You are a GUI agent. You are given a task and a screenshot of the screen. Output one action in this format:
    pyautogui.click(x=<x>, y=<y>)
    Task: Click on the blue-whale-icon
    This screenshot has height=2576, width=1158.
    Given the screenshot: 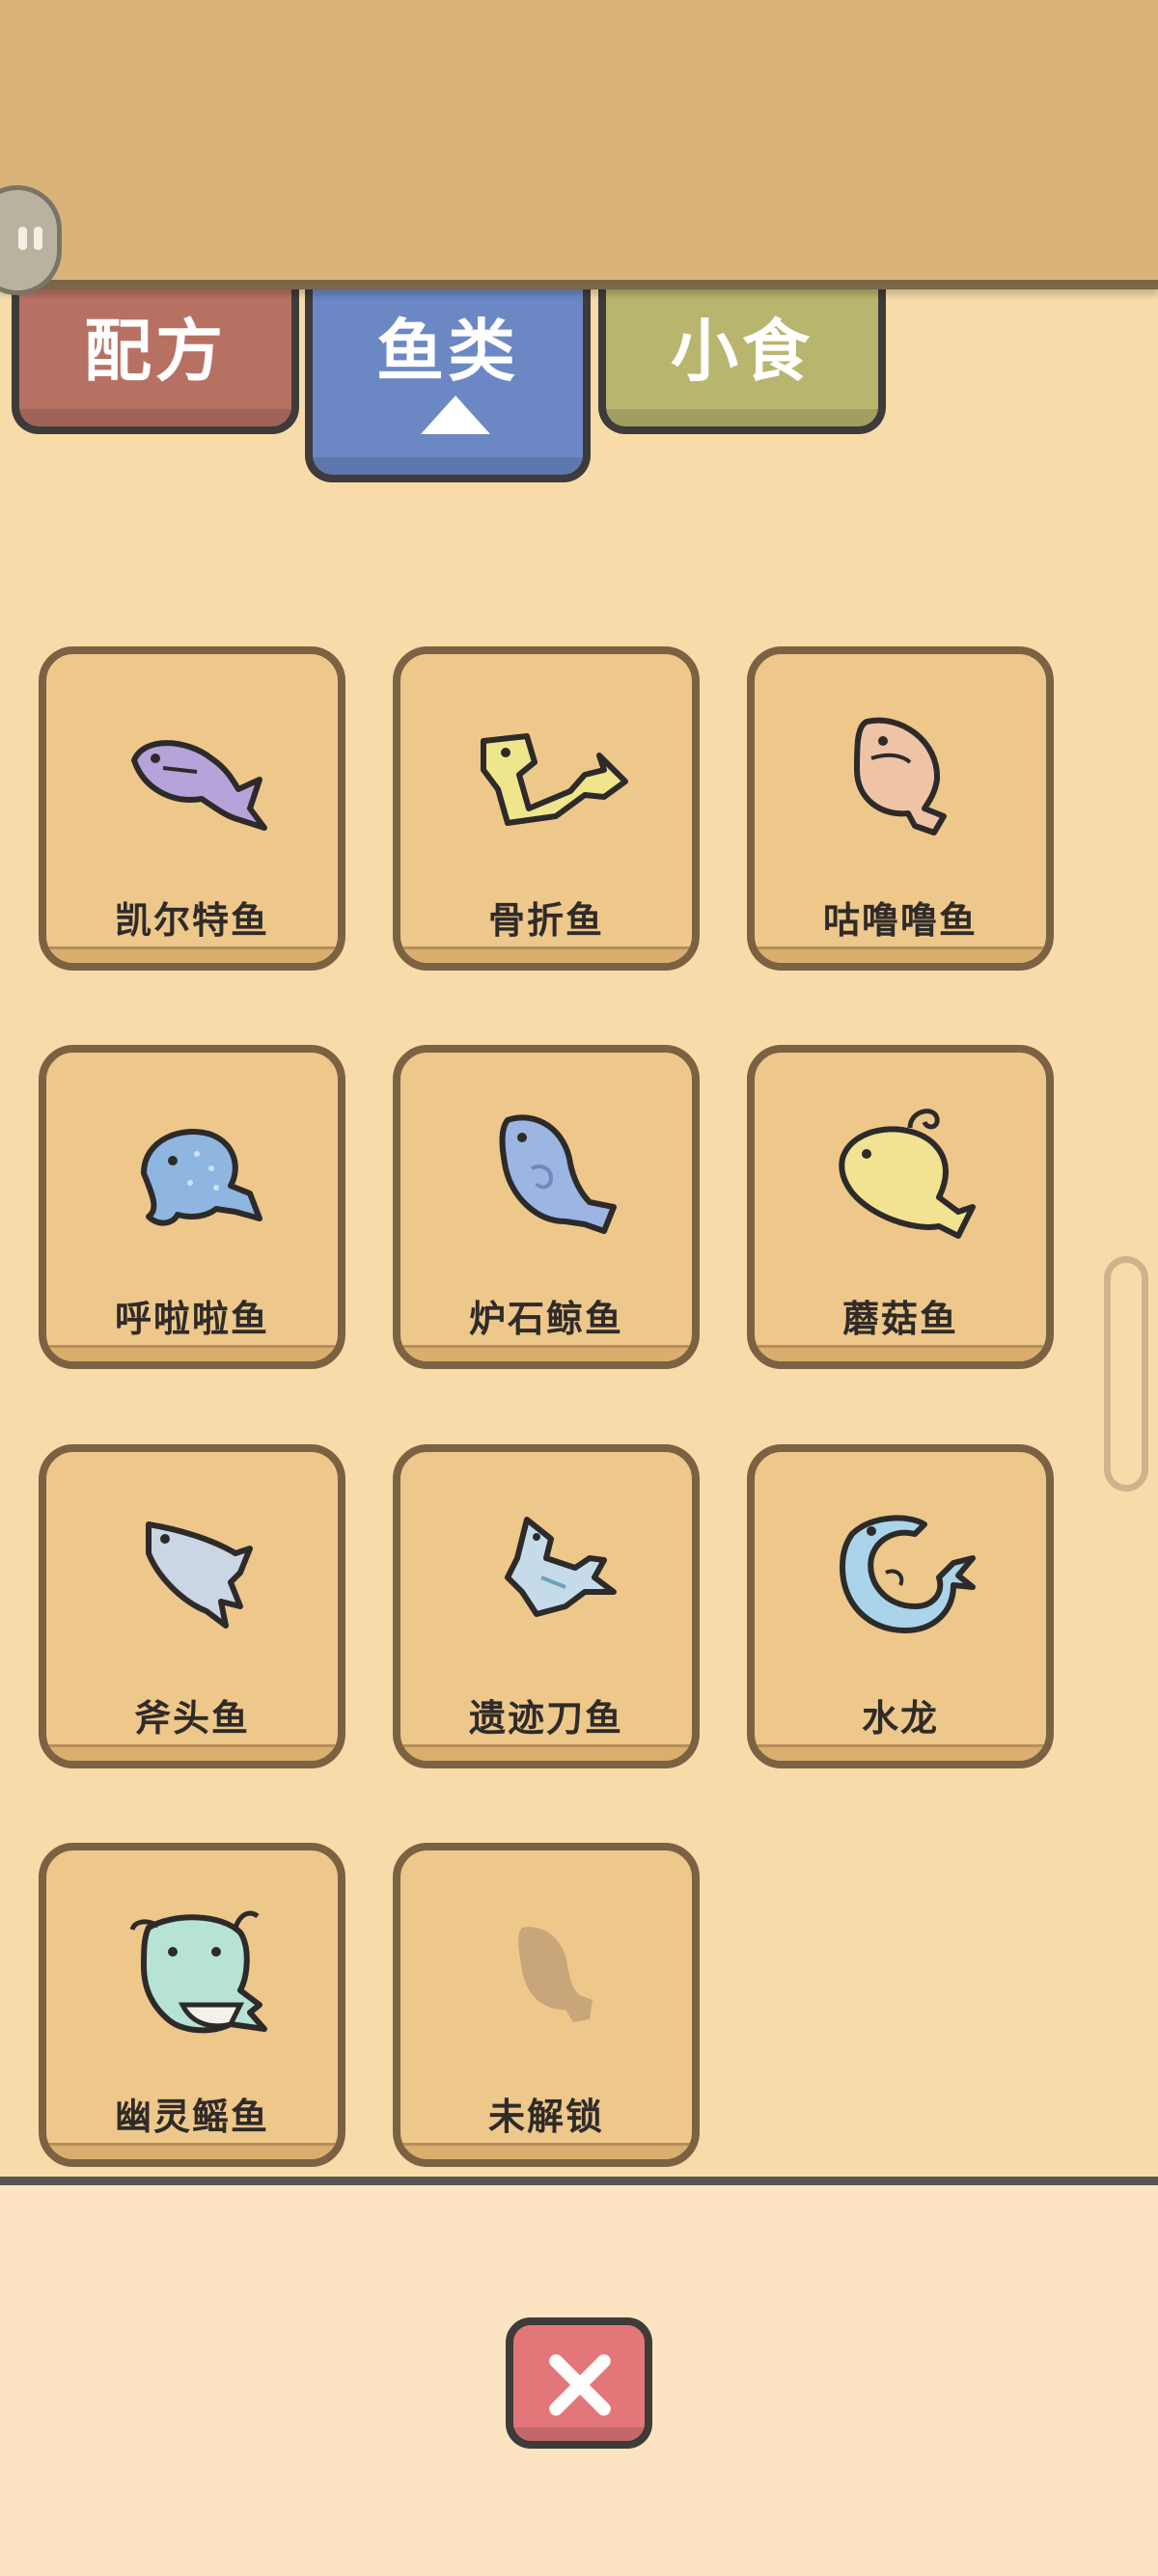 What is the action you would take?
    pyautogui.click(x=558, y=1174)
    